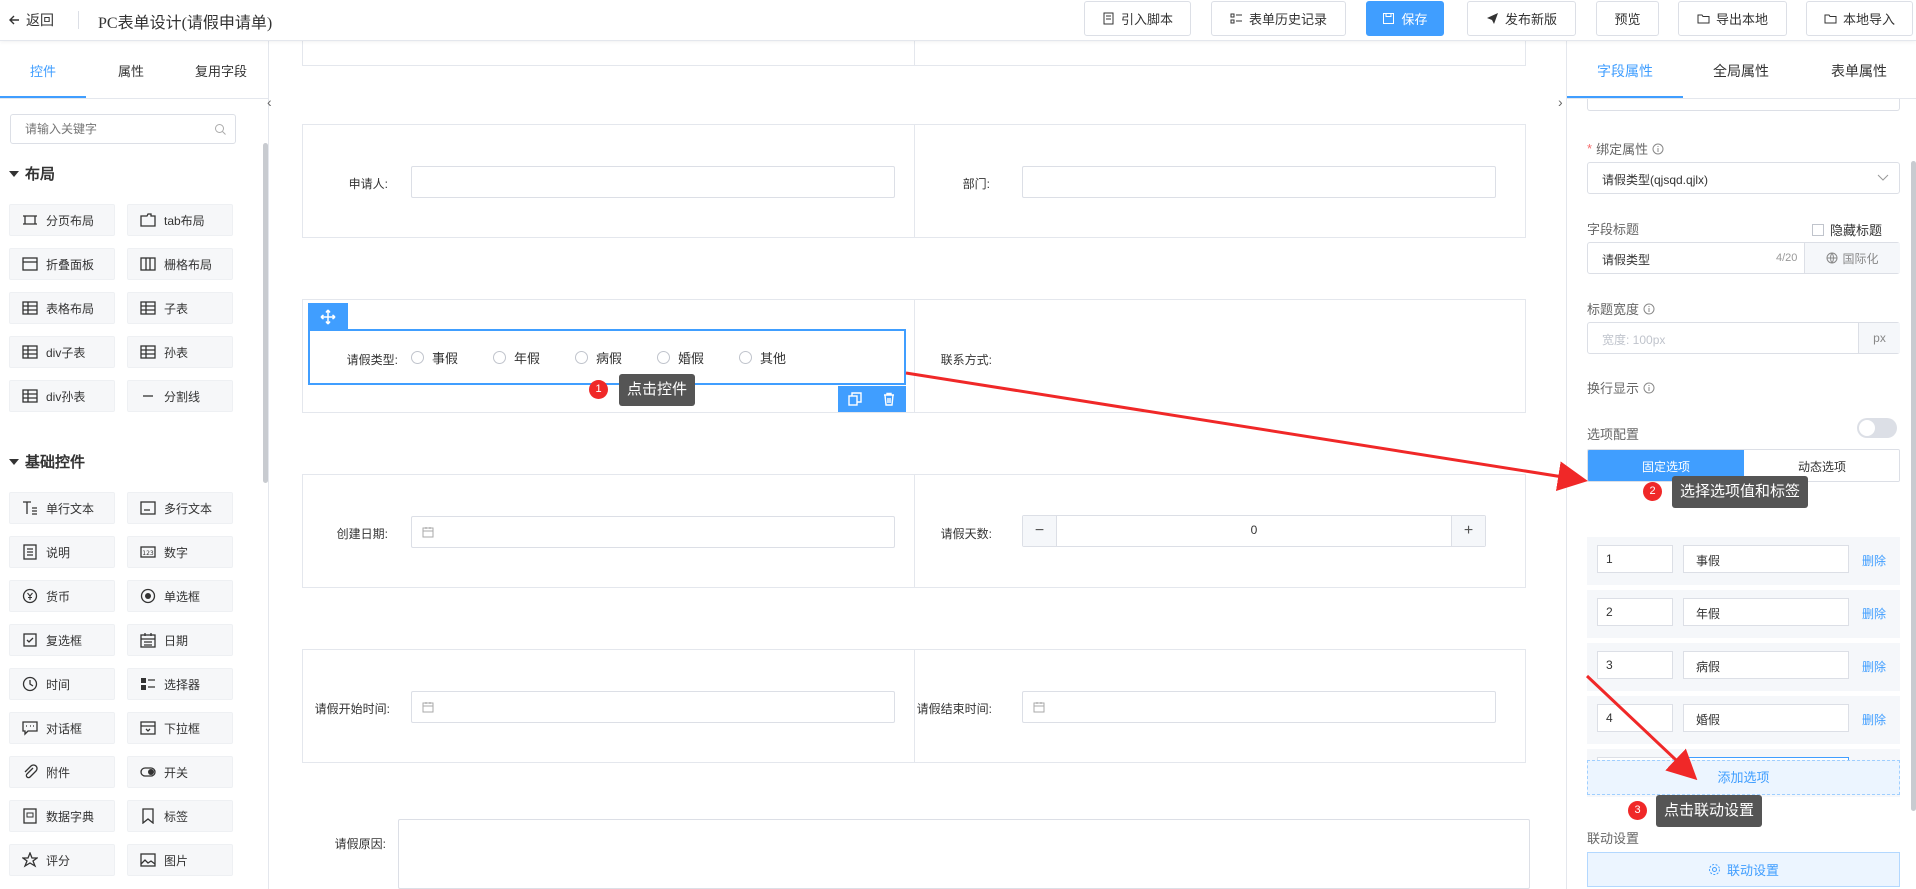  What do you see at coordinates (653, 532) in the screenshot?
I see `create-date-input` at bounding box center [653, 532].